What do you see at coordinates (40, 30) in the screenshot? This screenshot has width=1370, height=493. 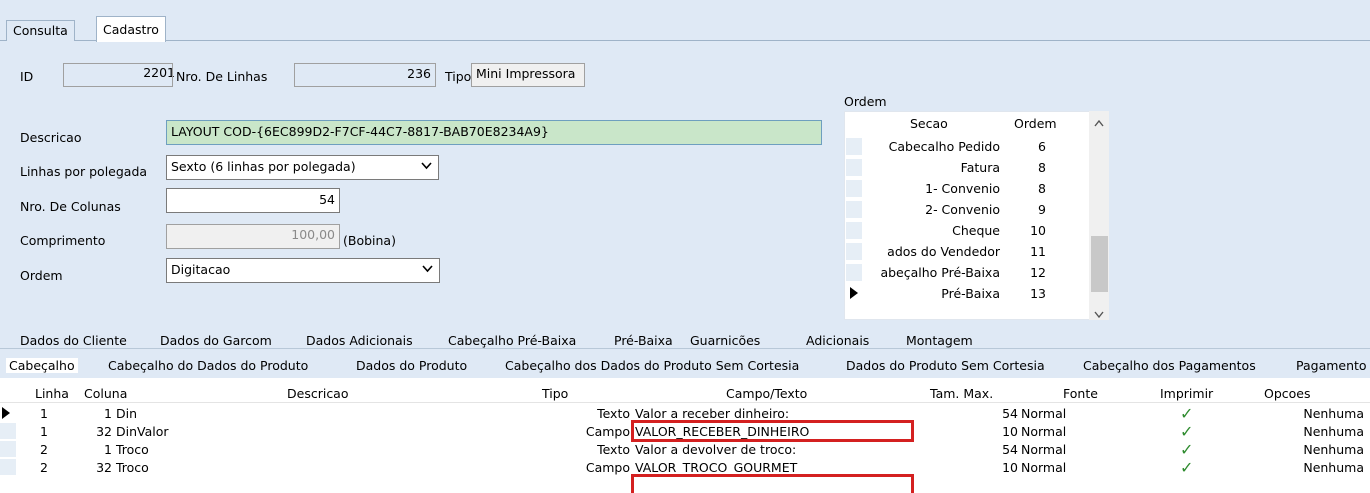 I see `tab-consulta: Consulta` at bounding box center [40, 30].